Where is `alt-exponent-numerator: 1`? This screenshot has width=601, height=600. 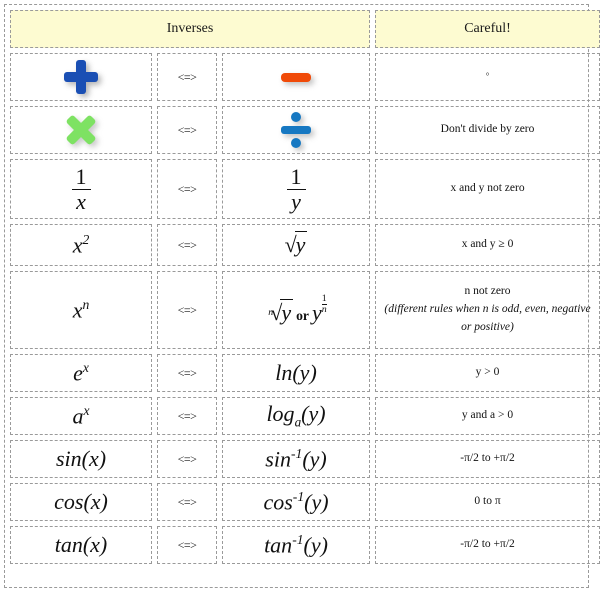
alt-exponent-numerator: 1 is located at coordinates (324, 298).